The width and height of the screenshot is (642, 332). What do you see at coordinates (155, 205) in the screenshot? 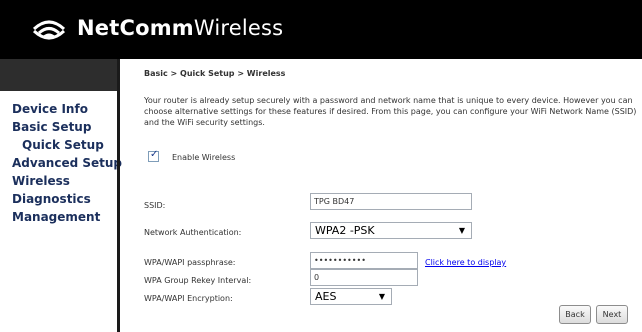
I see `ssid-label: SSID:` at bounding box center [155, 205].